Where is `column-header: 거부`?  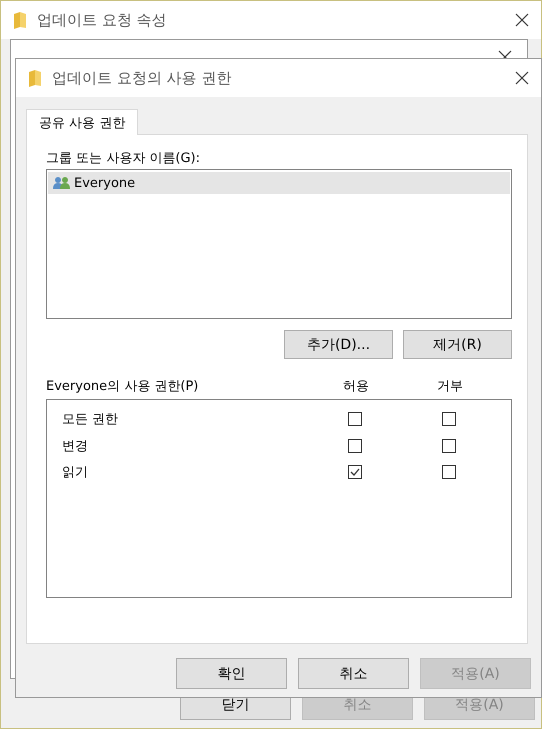 column-header: 거부 is located at coordinates (450, 387).